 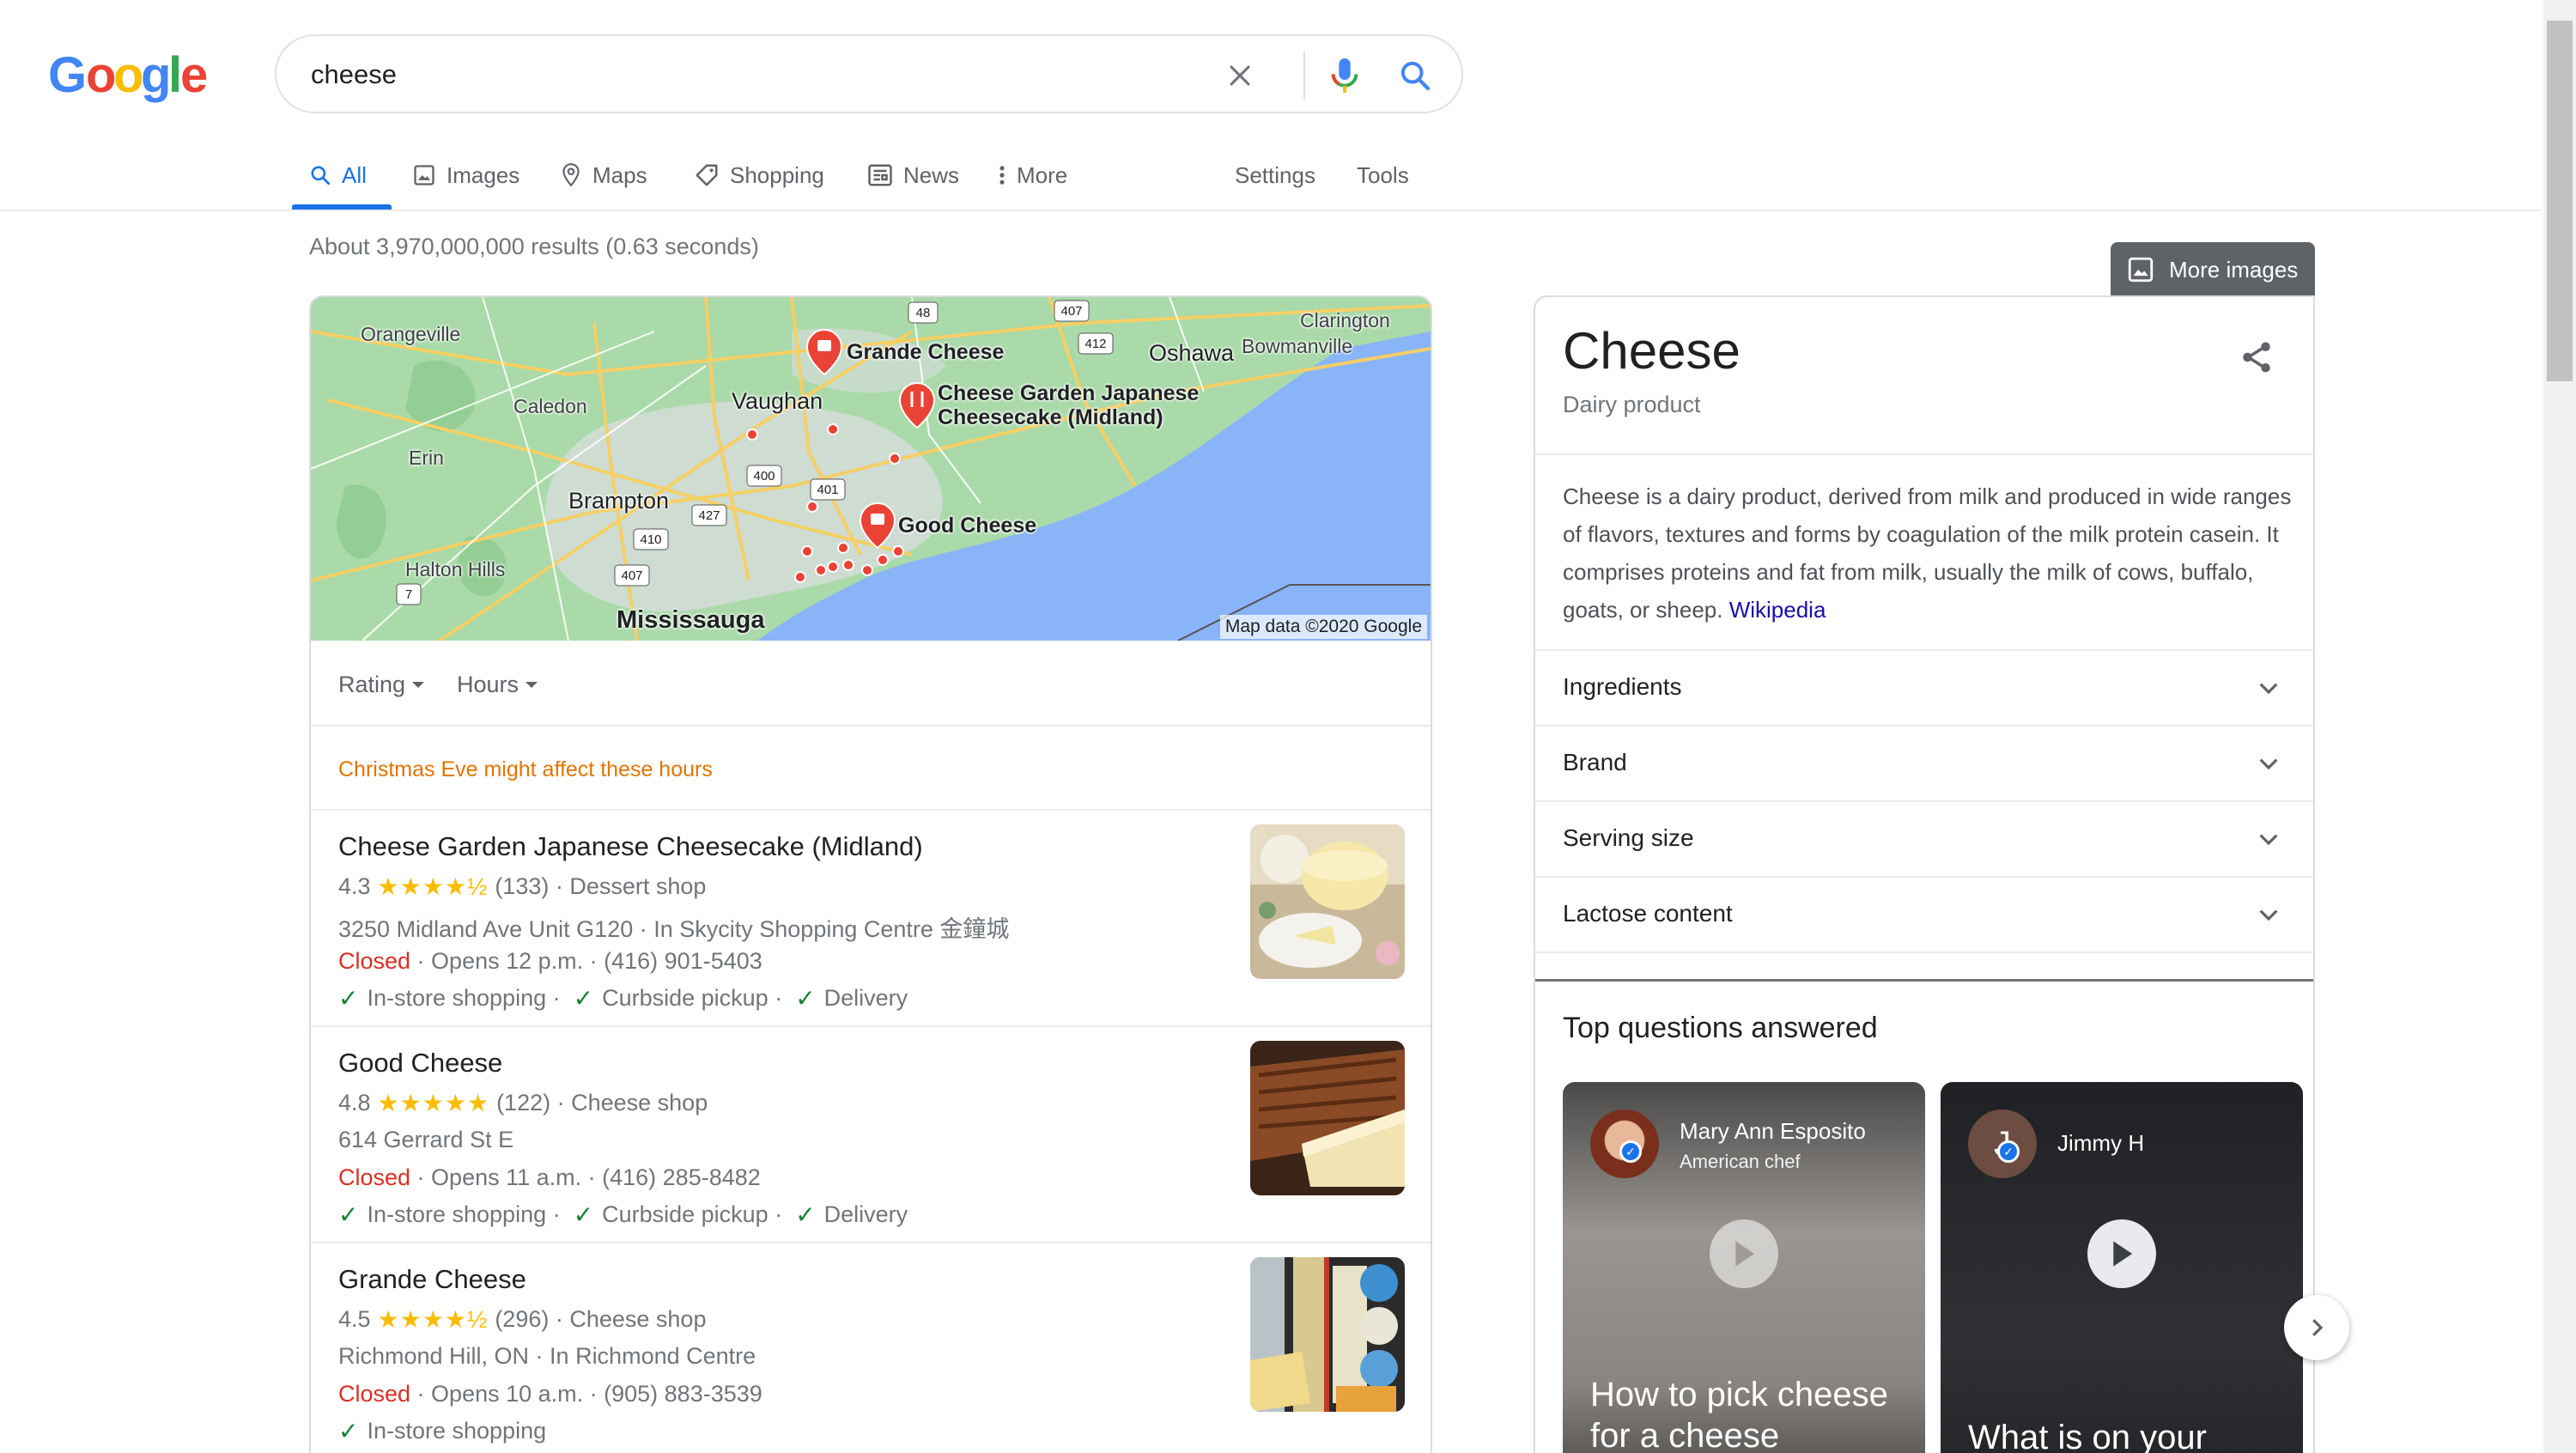 I want to click on kp-divider, so click(x=1924, y=454).